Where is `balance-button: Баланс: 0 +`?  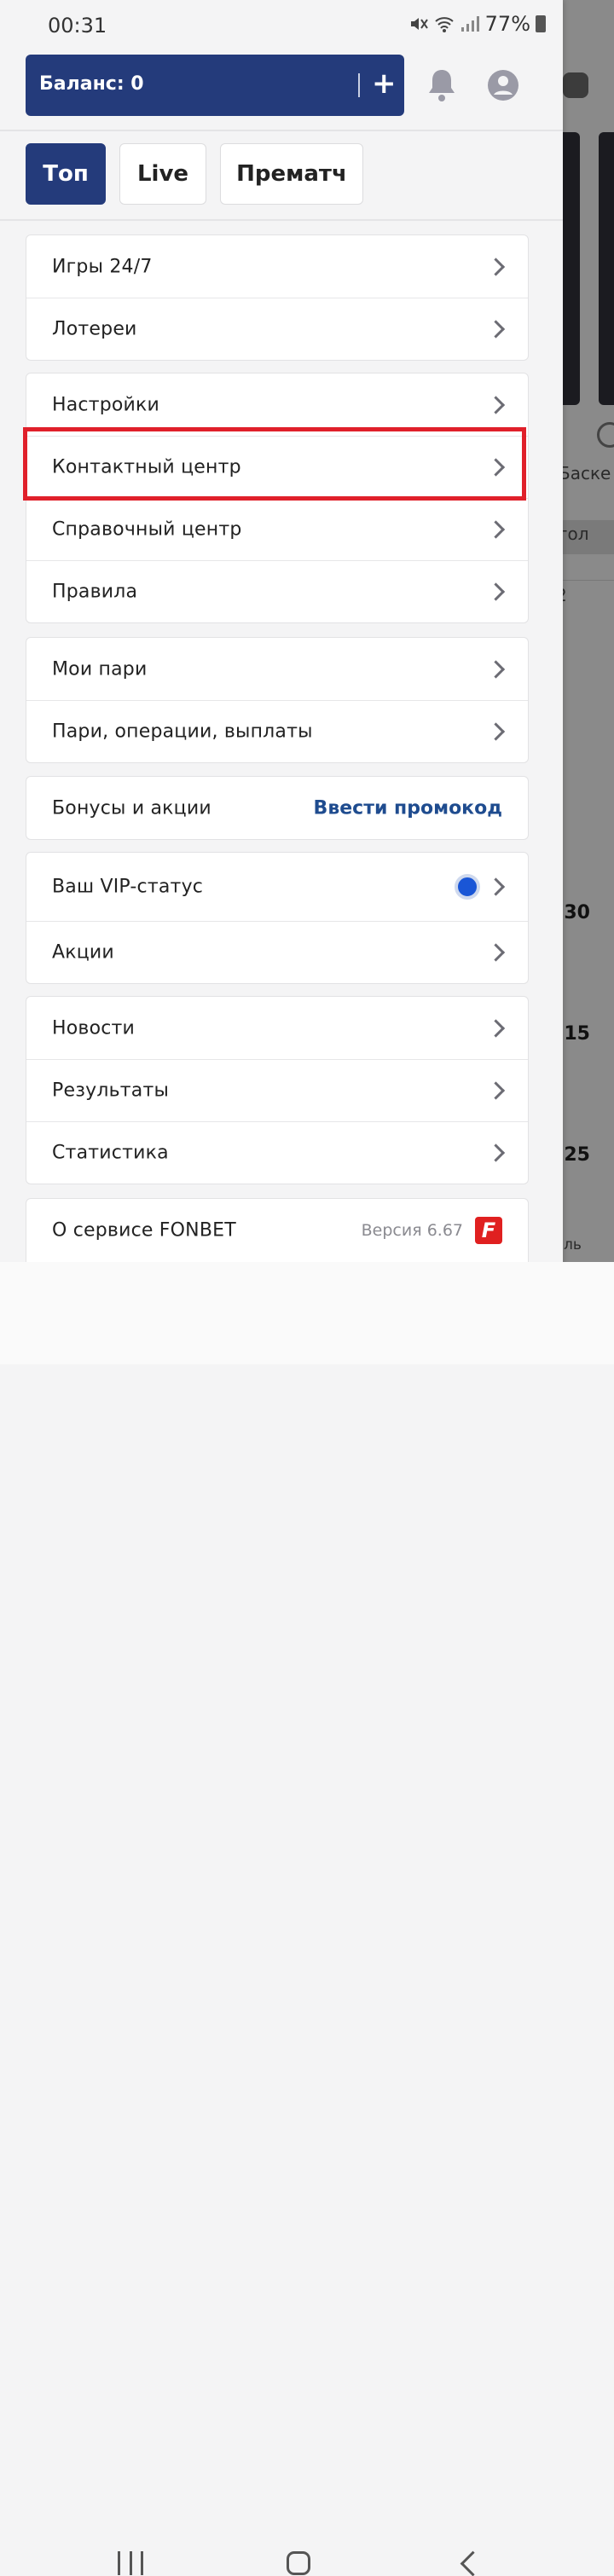 balance-button: Баланс: 0 + is located at coordinates (215, 85).